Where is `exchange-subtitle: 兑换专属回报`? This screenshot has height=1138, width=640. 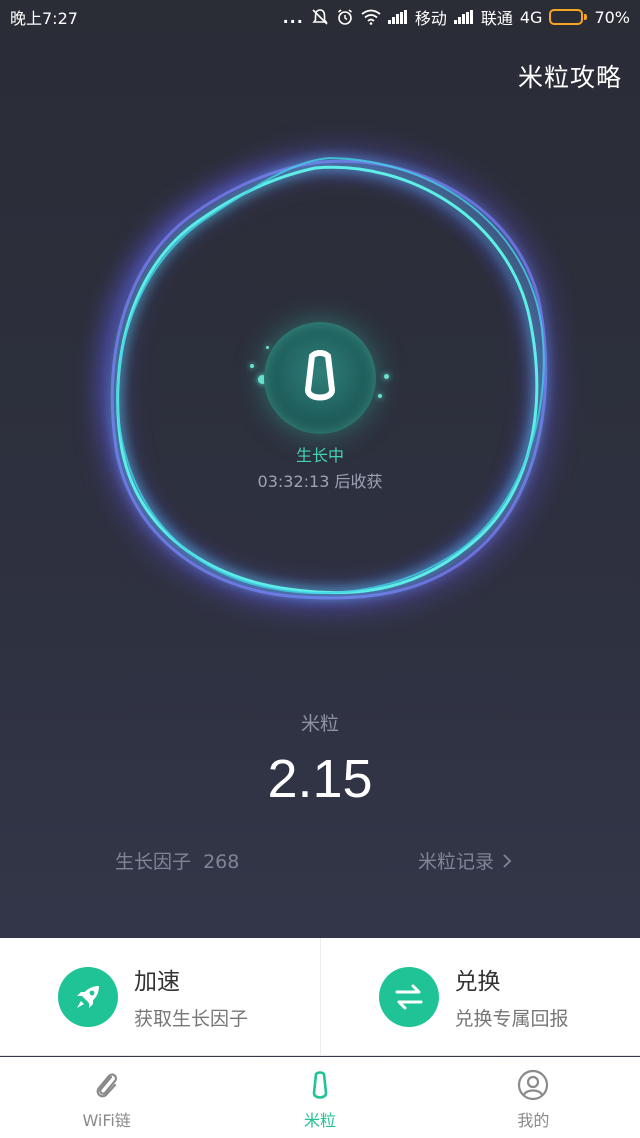 exchange-subtitle: 兑换专属回报 is located at coordinates (511, 1019).